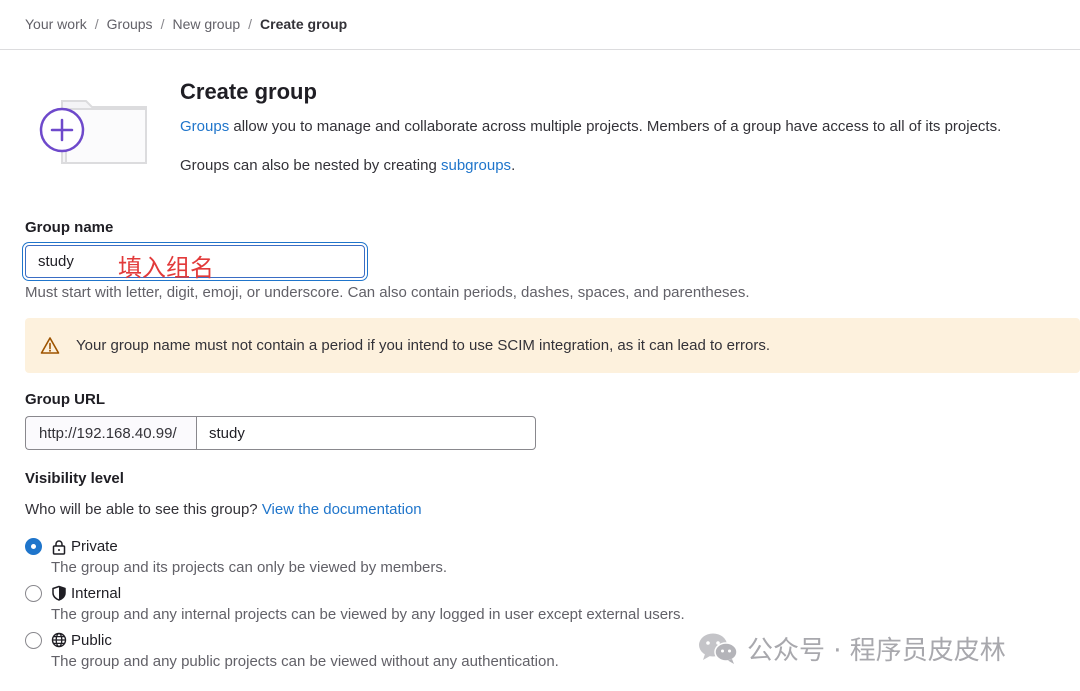 This screenshot has width=1080, height=691. I want to click on url-prefix: http://192.168.40.99/, so click(111, 433).